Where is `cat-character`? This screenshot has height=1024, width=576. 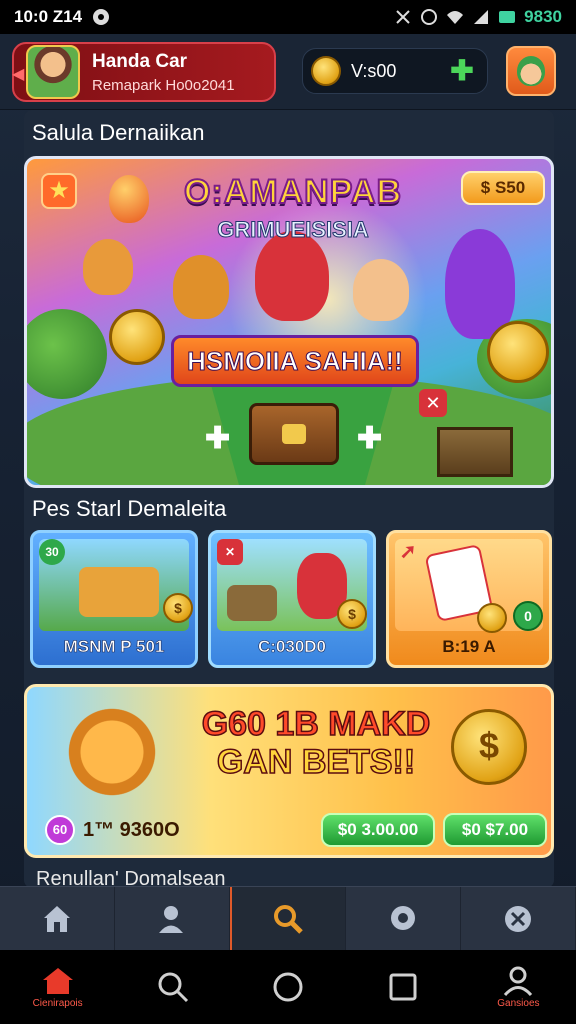
cat-character is located at coordinates (201, 287).